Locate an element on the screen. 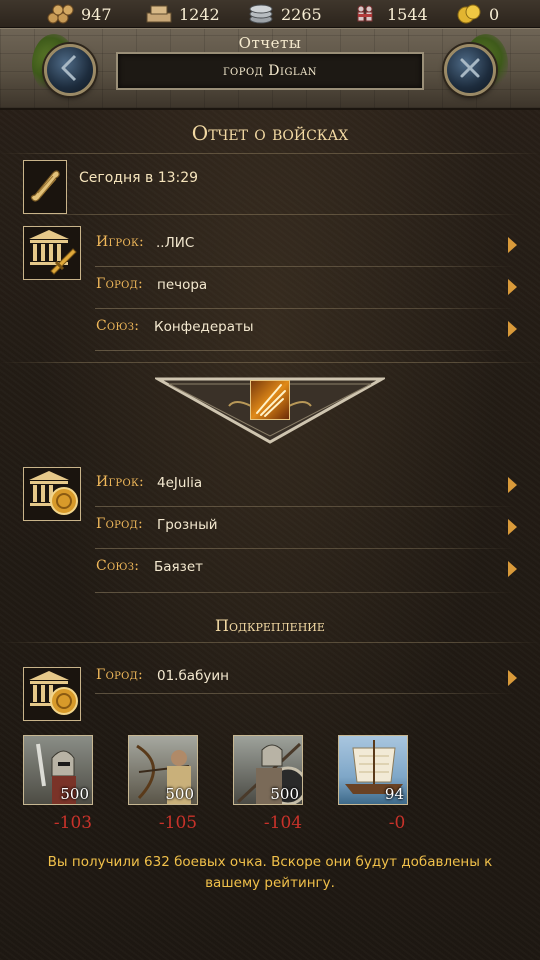 This screenshot has height=960, width=540. unit-count: 94 is located at coordinates (394, 794).